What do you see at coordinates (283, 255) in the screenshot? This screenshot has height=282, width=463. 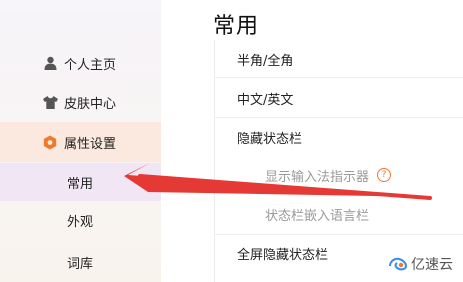 I see `row-label: 全屏隐藏状态栏` at bounding box center [283, 255].